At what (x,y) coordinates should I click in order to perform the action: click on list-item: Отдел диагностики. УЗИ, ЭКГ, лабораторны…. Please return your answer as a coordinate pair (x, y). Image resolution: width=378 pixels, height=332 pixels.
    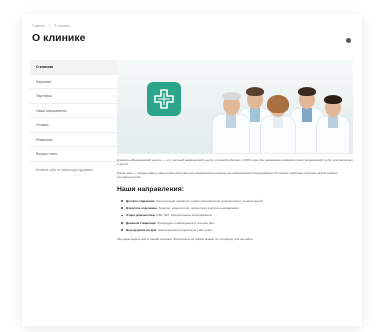
    Looking at the image, I should click on (238, 215).